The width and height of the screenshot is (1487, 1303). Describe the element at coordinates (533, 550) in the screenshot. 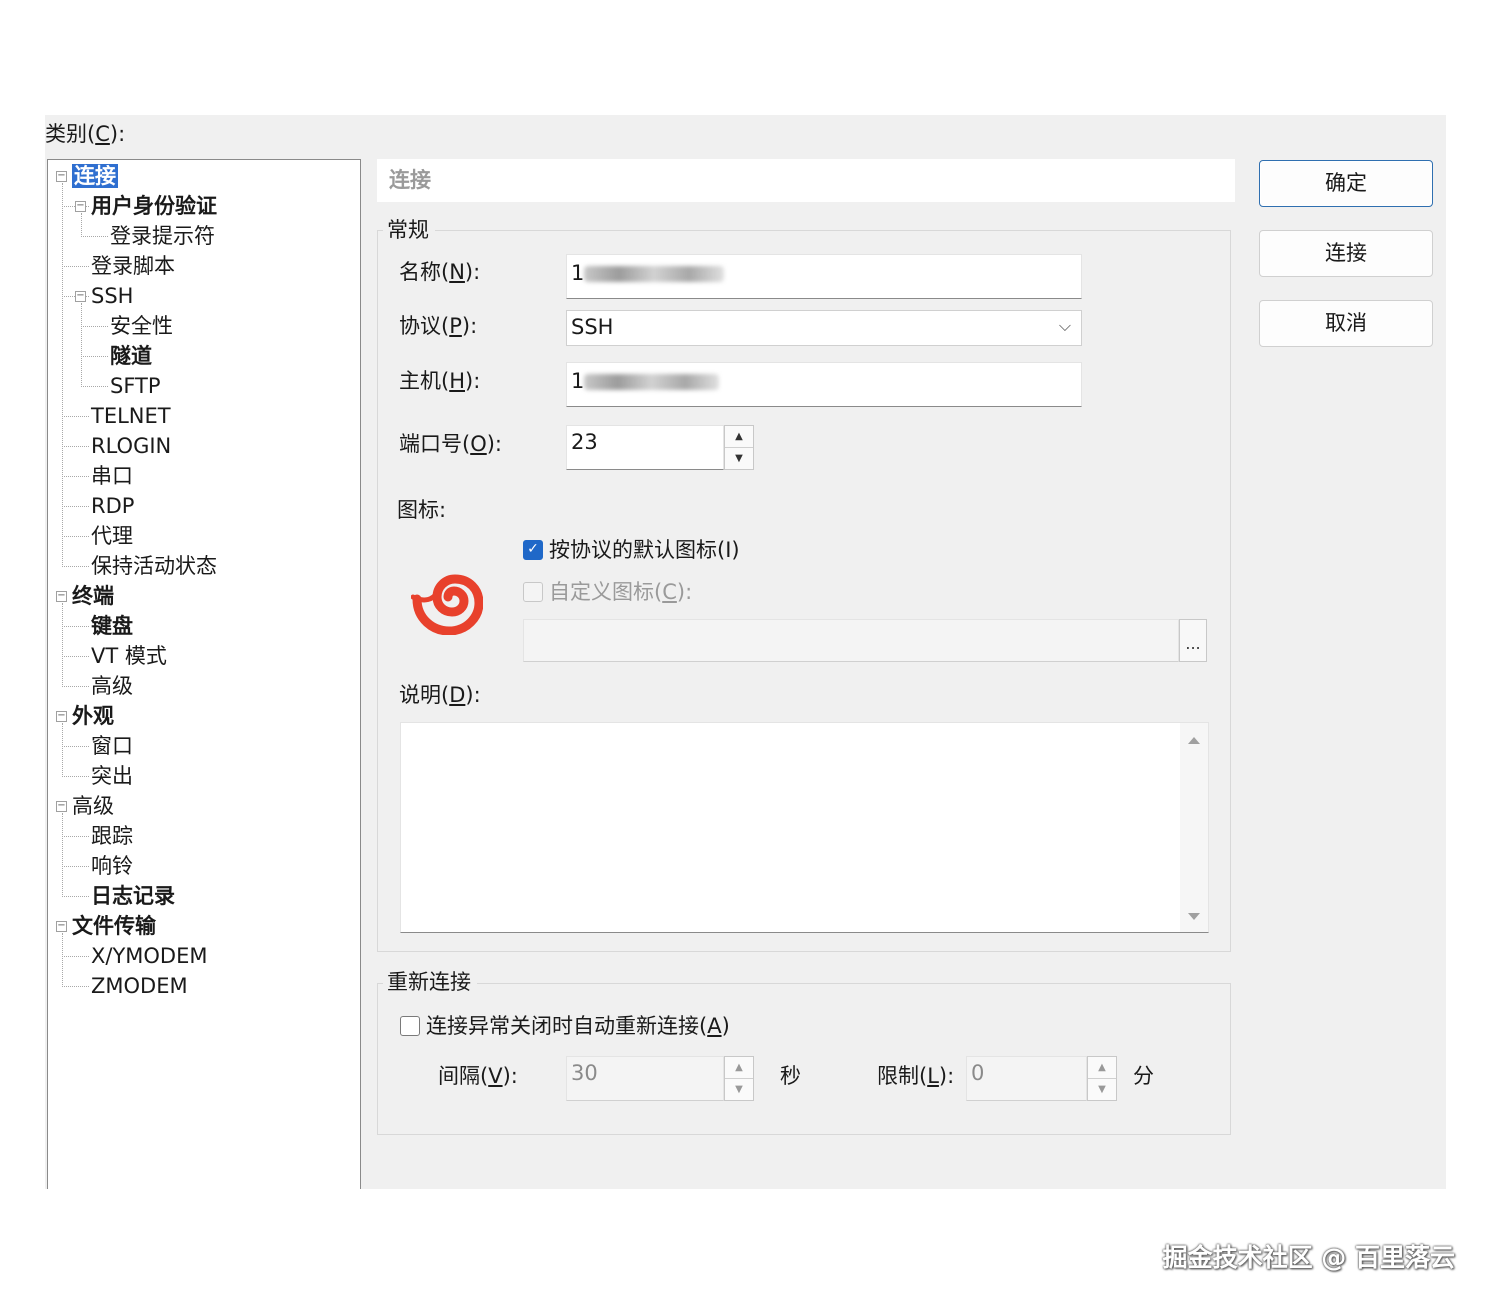

I see `default-icon-checkbox: ✓` at that location.